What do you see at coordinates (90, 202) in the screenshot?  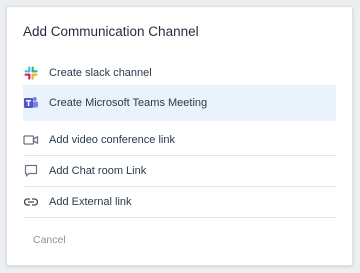 I see `option-label: Add External link` at bounding box center [90, 202].